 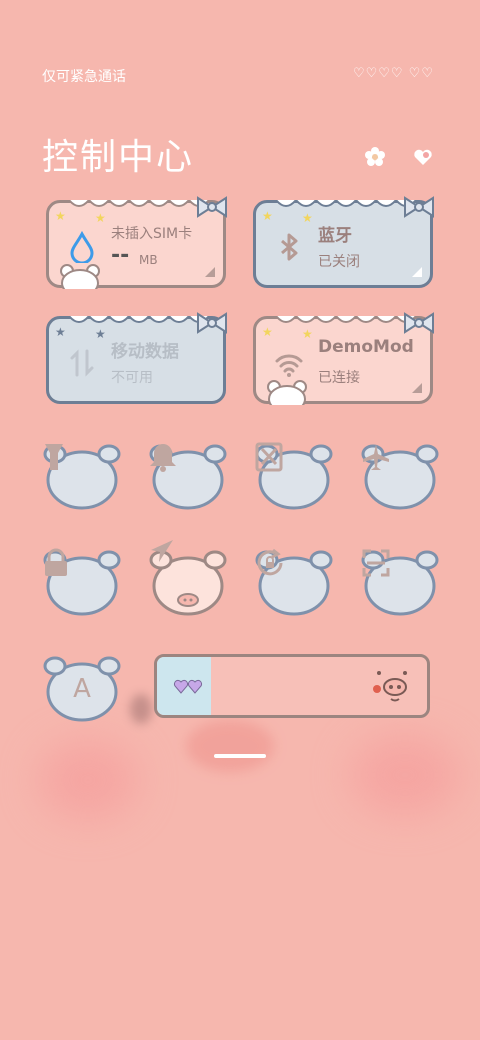 What do you see at coordinates (343, 358) in the screenshot?
I see `wifi-tile: ★ ★ DemoMod 已连接` at bounding box center [343, 358].